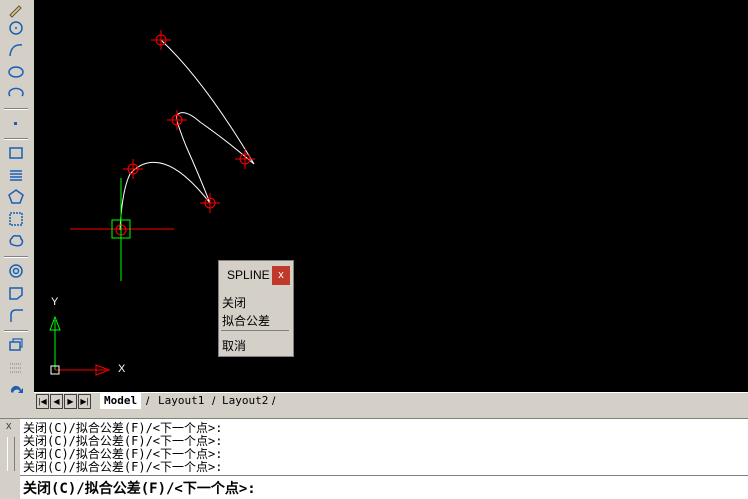 Image resolution: width=748 pixels, height=499 pixels. What do you see at coordinates (256, 308) in the screenshot?
I see `spline-popup: SPLINE x 关闭 拟合公差 取消` at bounding box center [256, 308].